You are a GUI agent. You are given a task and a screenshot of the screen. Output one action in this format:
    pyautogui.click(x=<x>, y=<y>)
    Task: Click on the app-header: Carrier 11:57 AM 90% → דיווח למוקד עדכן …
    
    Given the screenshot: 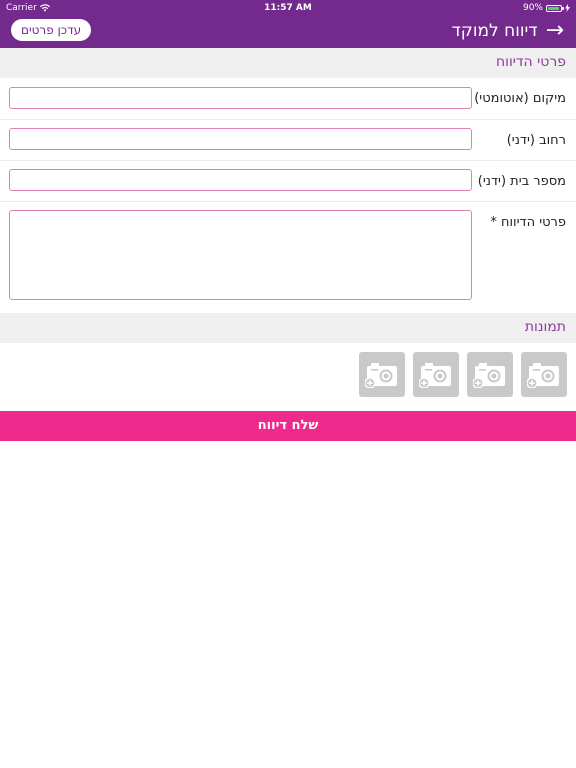 What is the action you would take?
    pyautogui.click(x=288, y=24)
    